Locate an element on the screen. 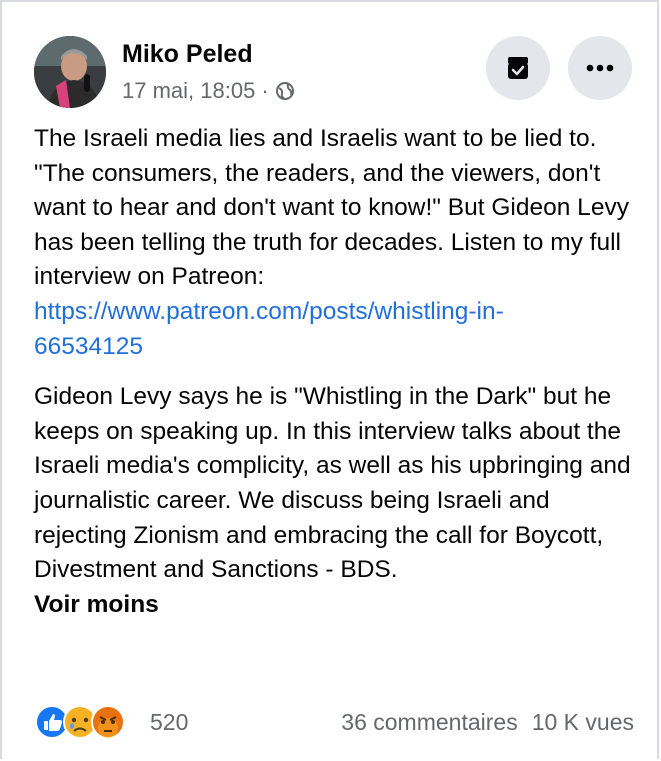 This screenshot has height=761, width=661. views-count: 10 K vues is located at coordinates (582, 722).